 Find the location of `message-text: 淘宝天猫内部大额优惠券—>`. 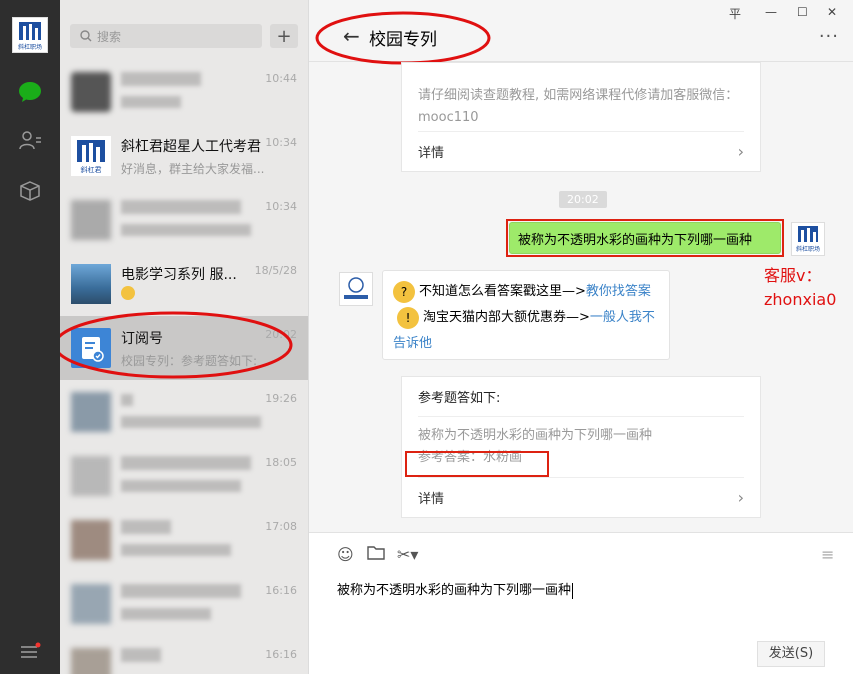

message-text: 淘宝天猫内部大额优惠券—> is located at coordinates (506, 317).